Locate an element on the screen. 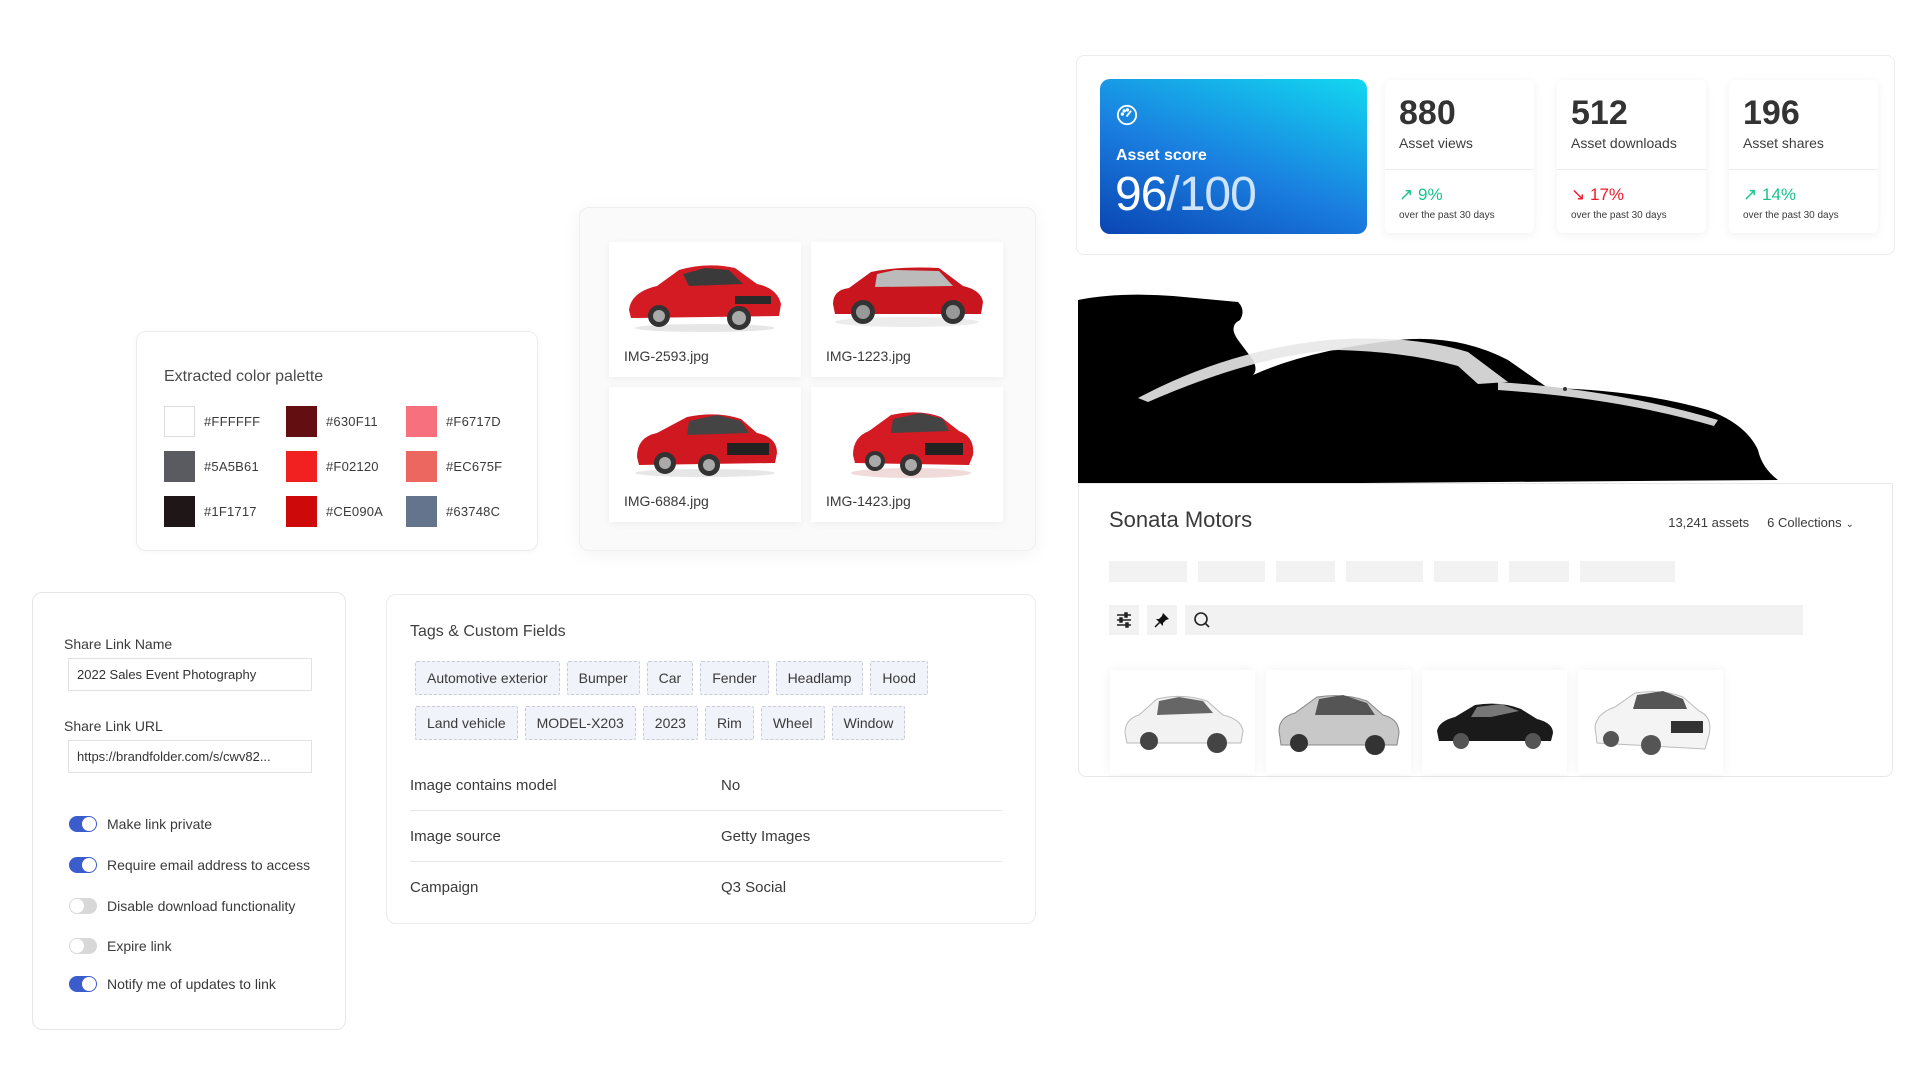  palette-swatch: #630F11 is located at coordinates (346, 421).